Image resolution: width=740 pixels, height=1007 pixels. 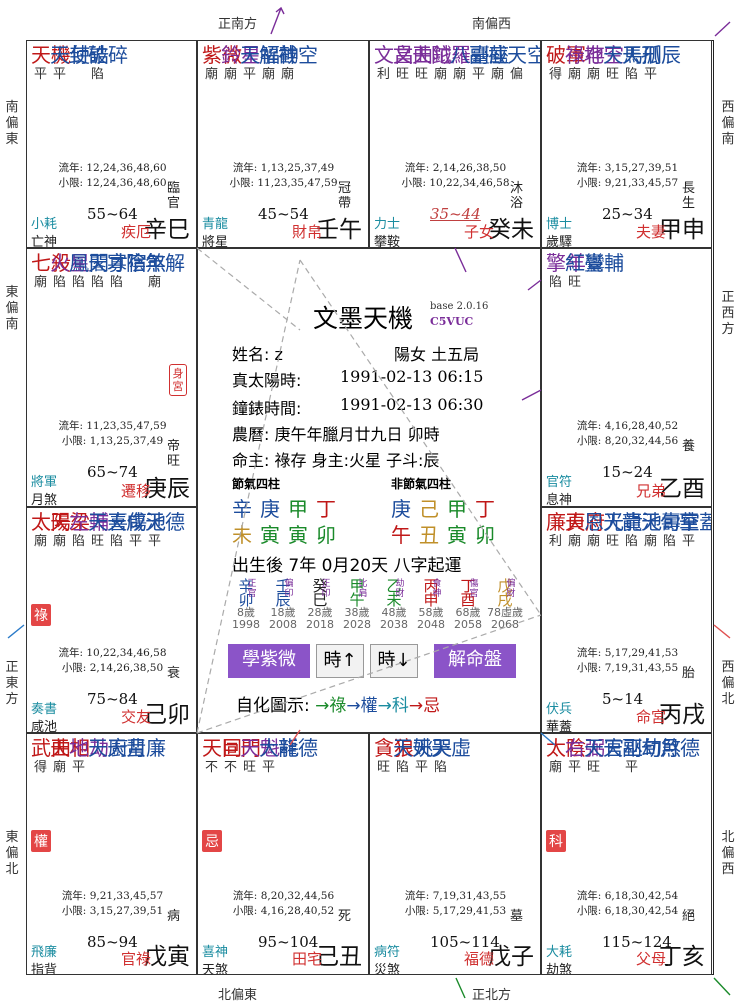 I want to click on changsheng: 帝旺, so click(x=174, y=454).